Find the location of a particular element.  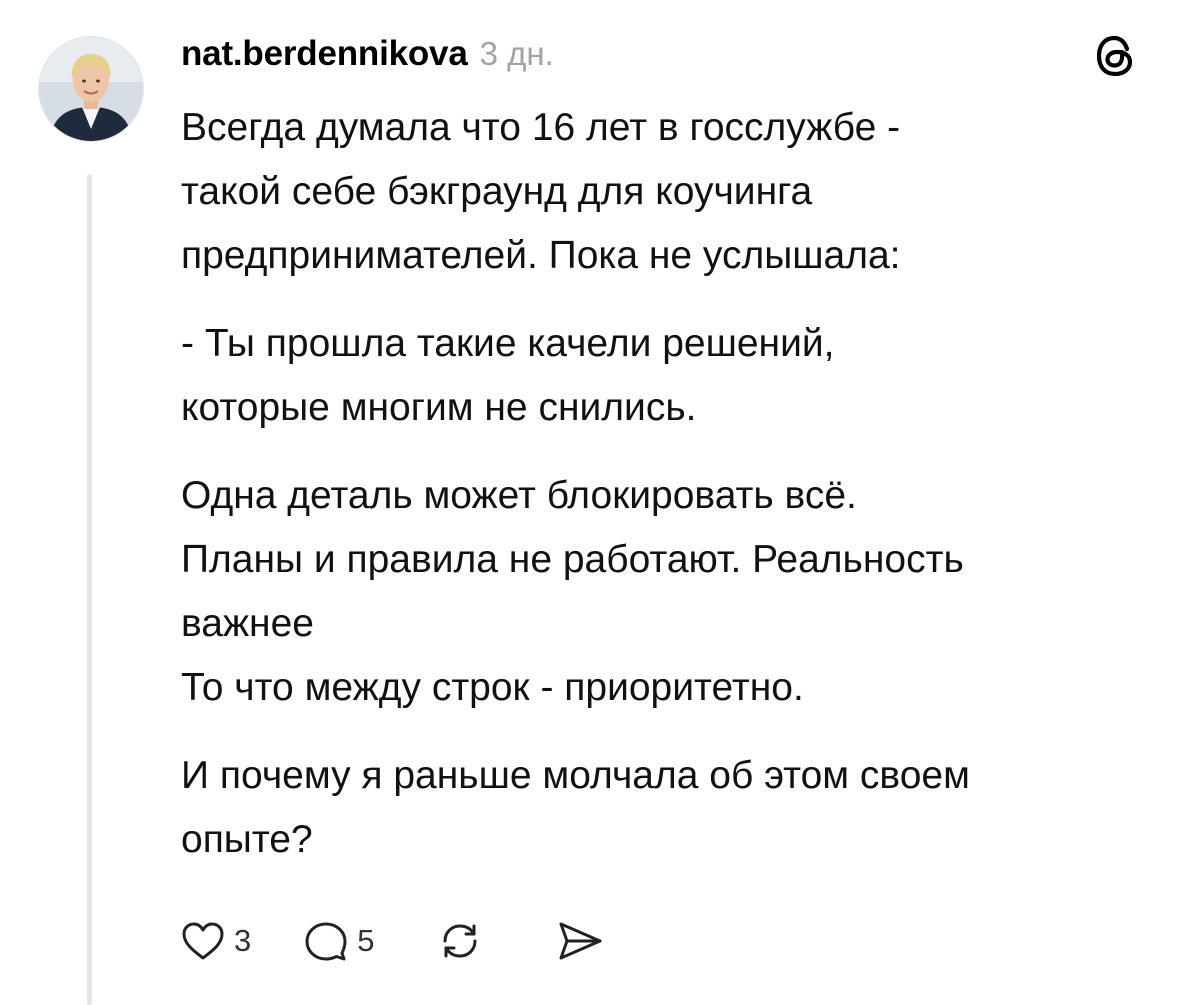

comment-icon is located at coordinates (326, 941).